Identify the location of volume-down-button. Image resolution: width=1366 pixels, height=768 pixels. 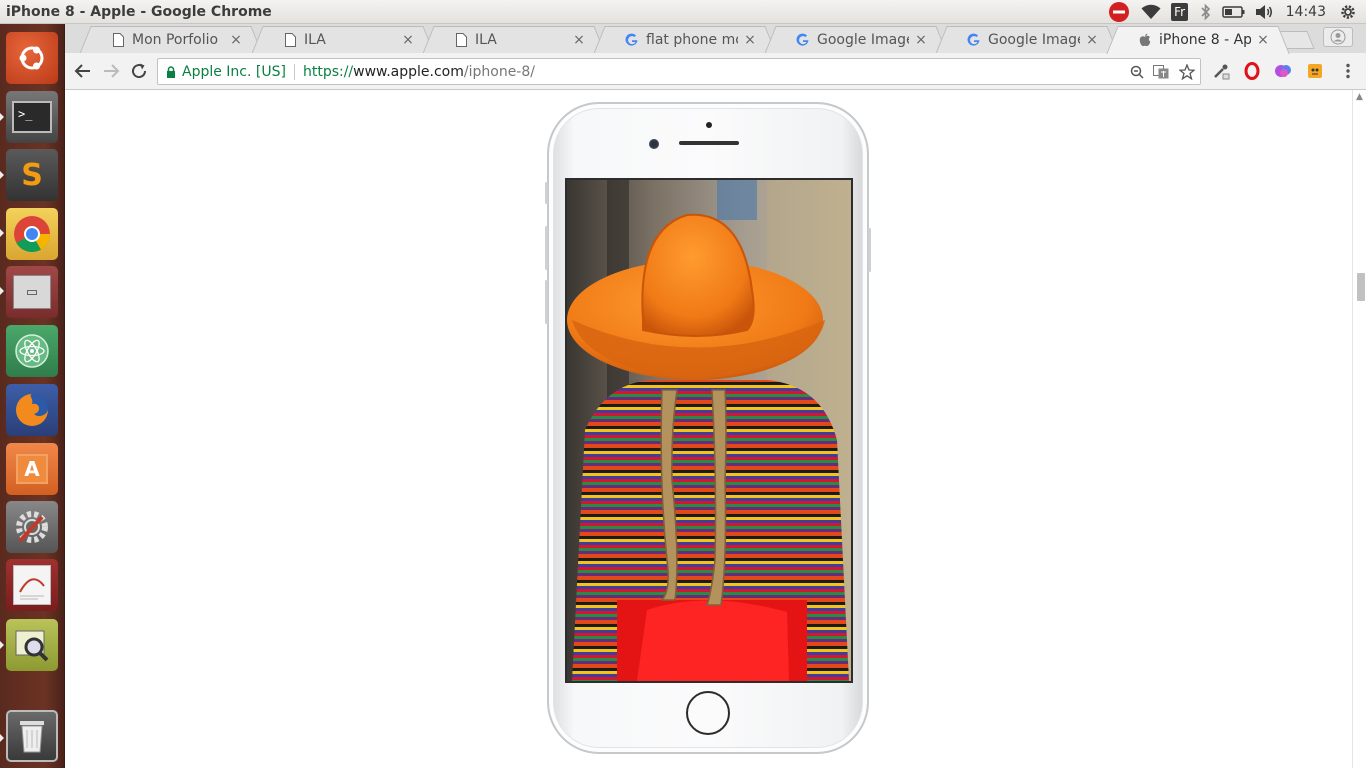
(546, 302).